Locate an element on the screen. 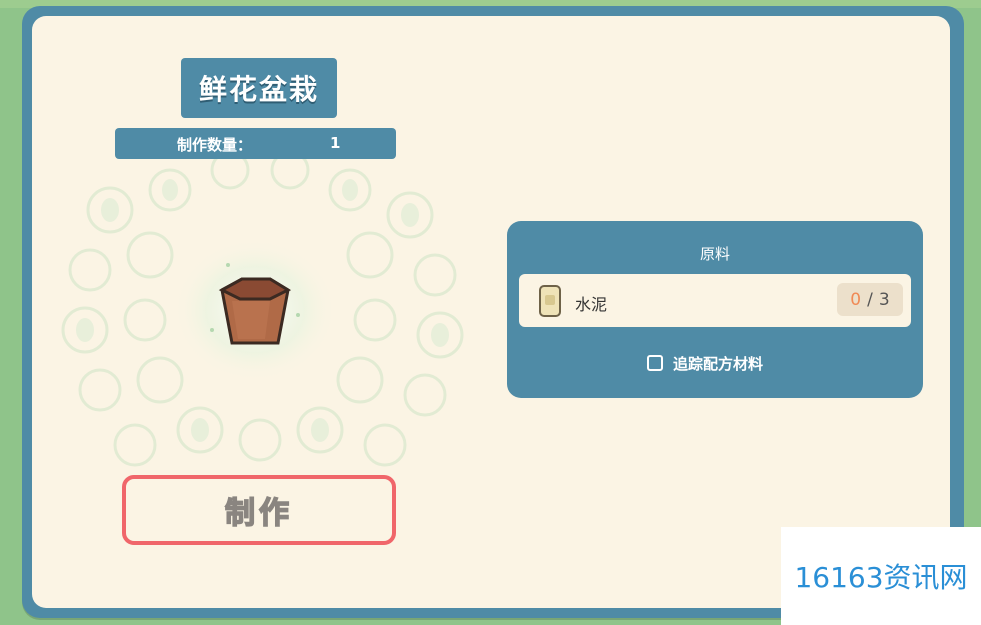  material-have-count: 0 is located at coordinates (856, 299).